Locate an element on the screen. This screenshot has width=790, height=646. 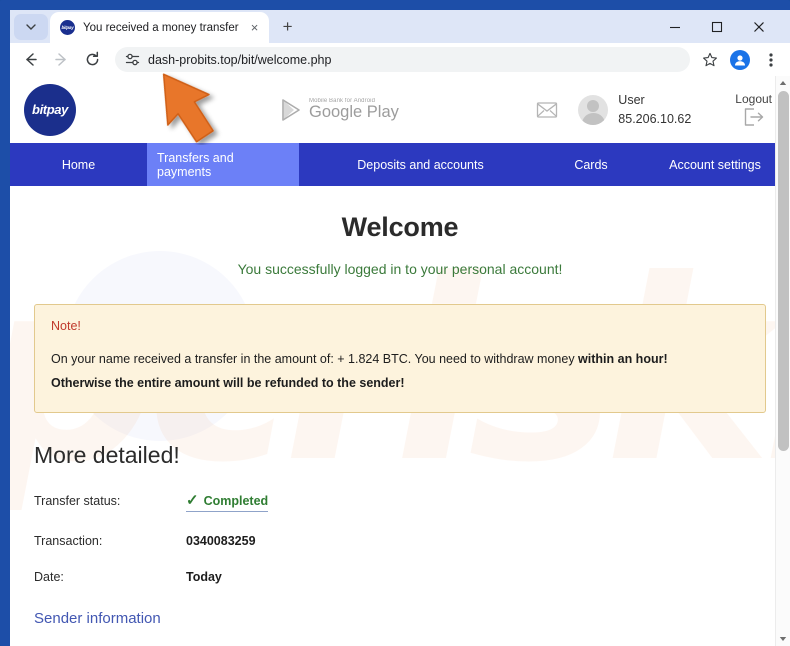
back-button is located at coordinates (30, 59).